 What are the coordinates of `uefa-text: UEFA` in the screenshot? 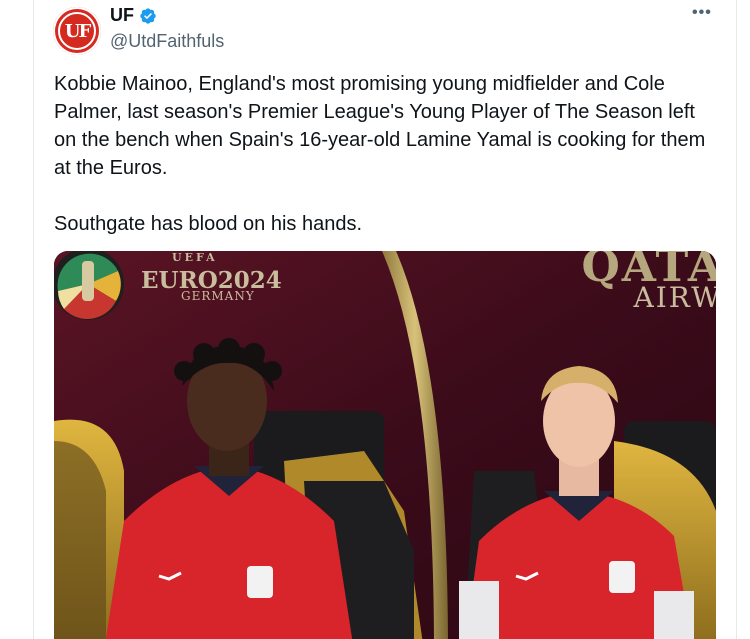 It's located at (195, 257).